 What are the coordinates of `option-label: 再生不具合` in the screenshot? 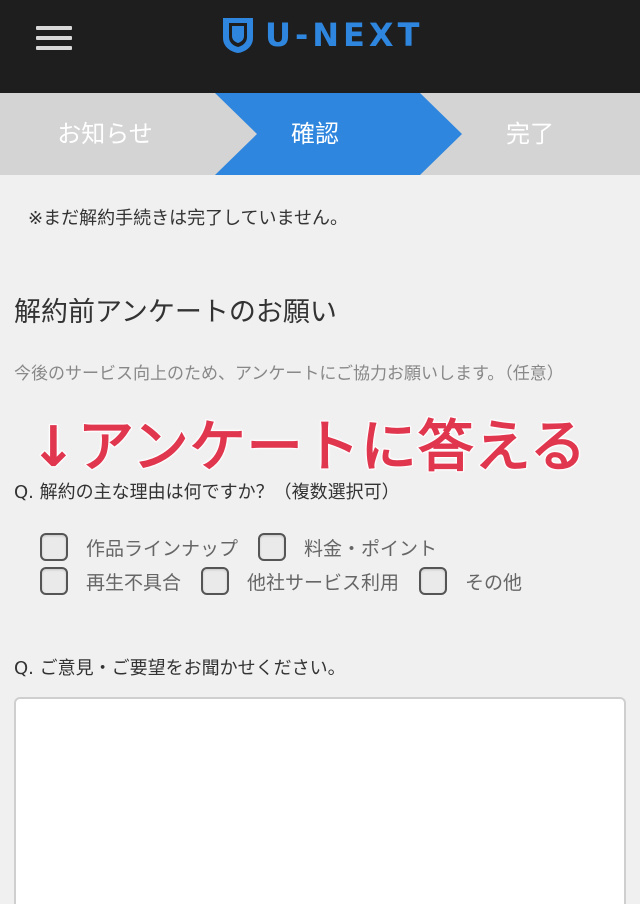 It's located at (134, 582).